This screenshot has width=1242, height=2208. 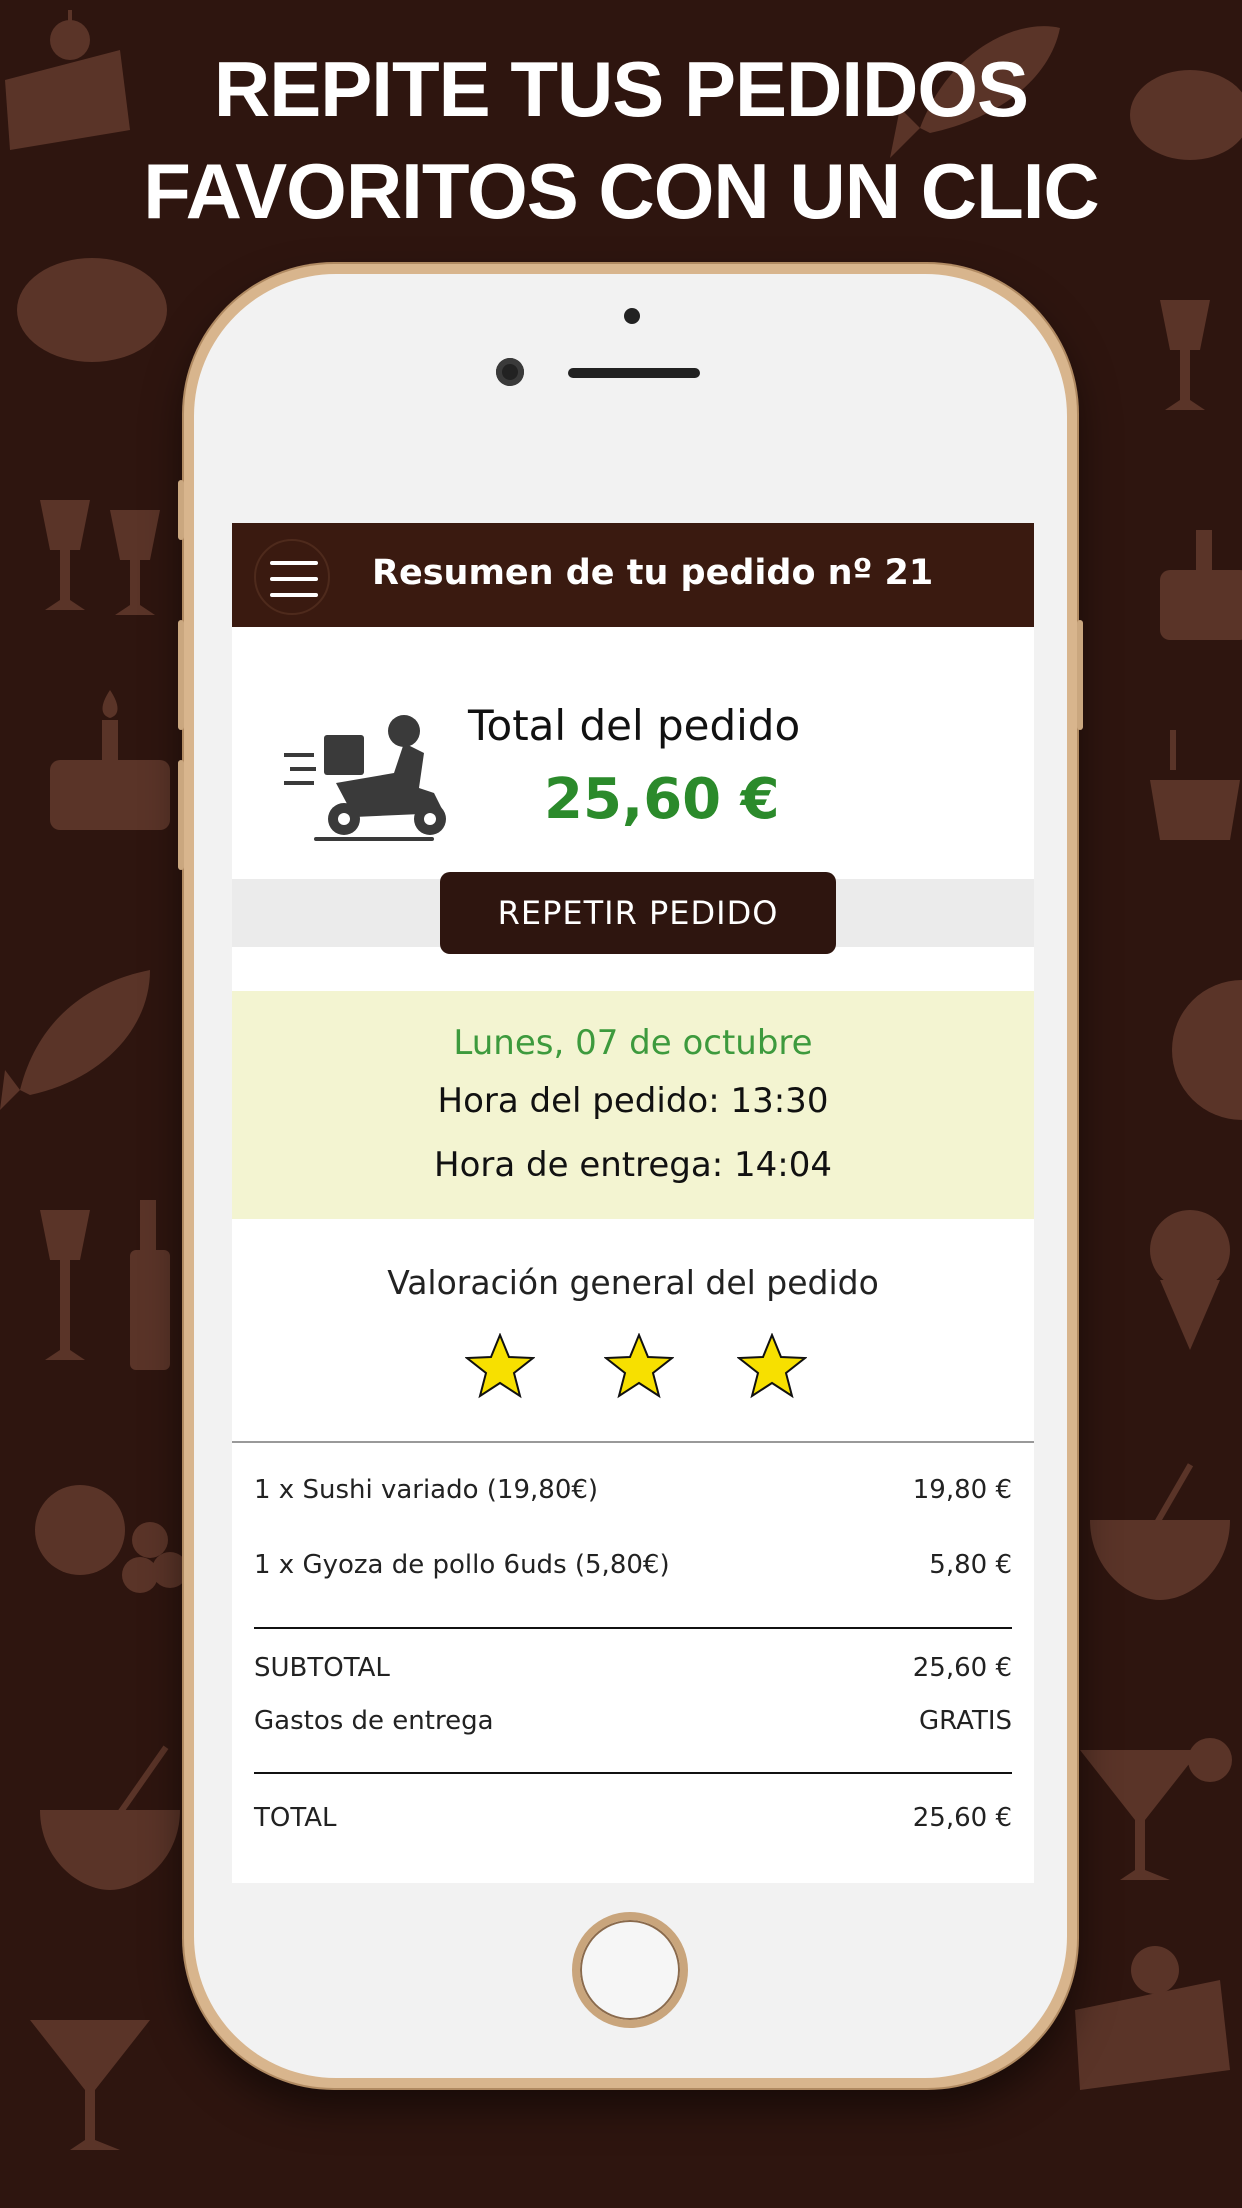 I want to click on subtotal-label: SUBTOTAL, so click(x=322, y=1668).